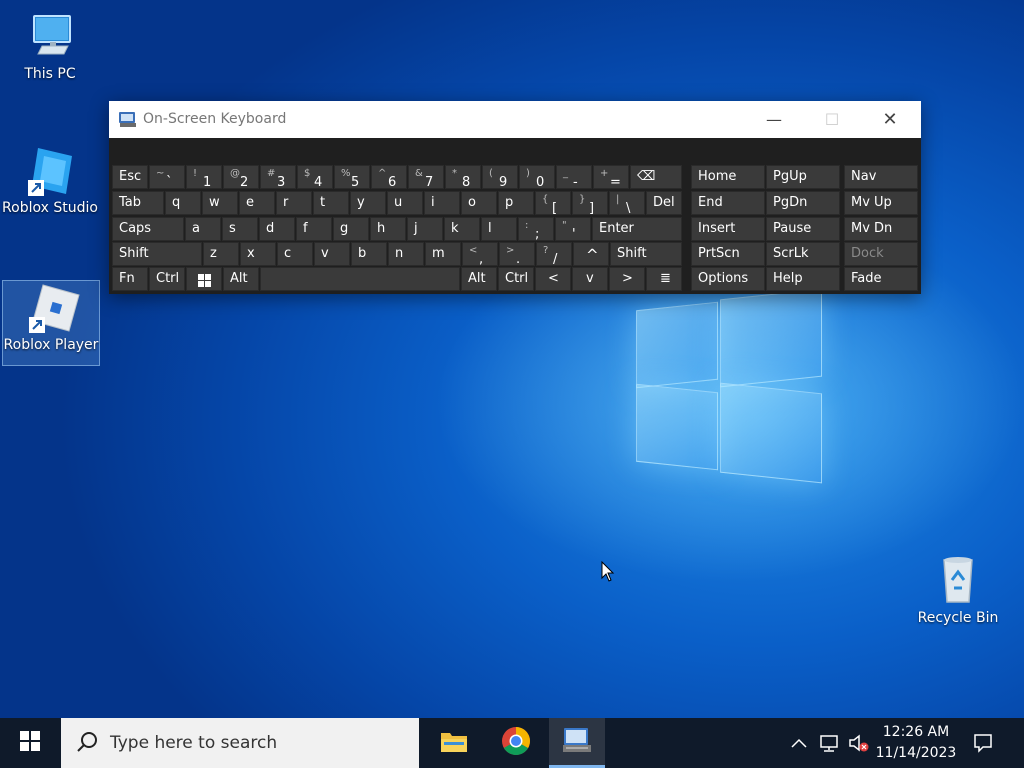 The width and height of the screenshot is (1024, 768). I want to click on key-x: x, so click(258, 254).